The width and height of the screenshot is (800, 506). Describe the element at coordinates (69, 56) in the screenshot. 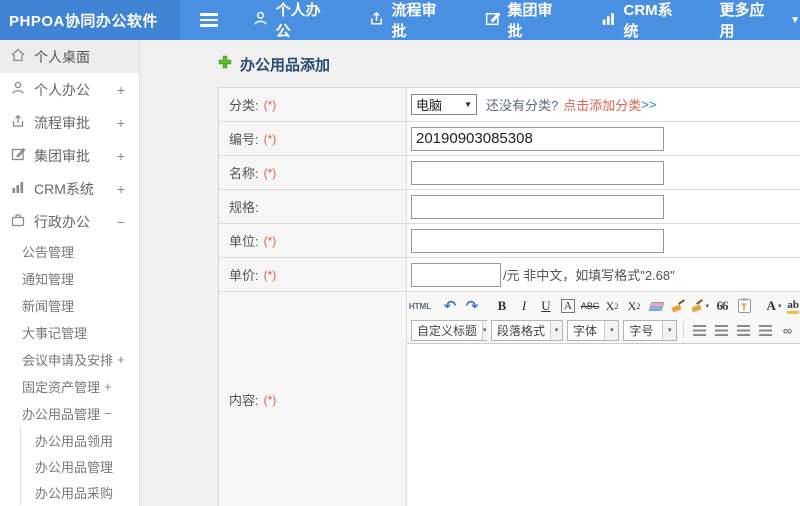

I see `sidebar-item-personal-desktop: 个人桌面` at that location.